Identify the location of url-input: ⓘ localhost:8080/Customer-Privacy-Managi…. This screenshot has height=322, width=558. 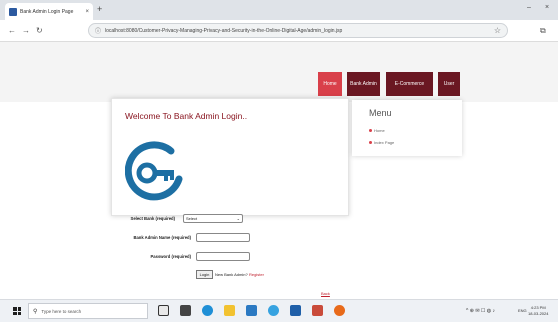
(298, 30).